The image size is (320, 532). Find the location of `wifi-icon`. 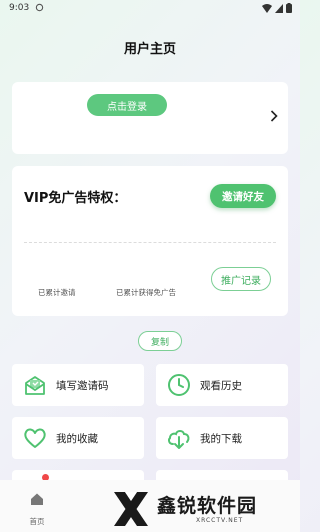

wifi-icon is located at coordinates (267, 8).